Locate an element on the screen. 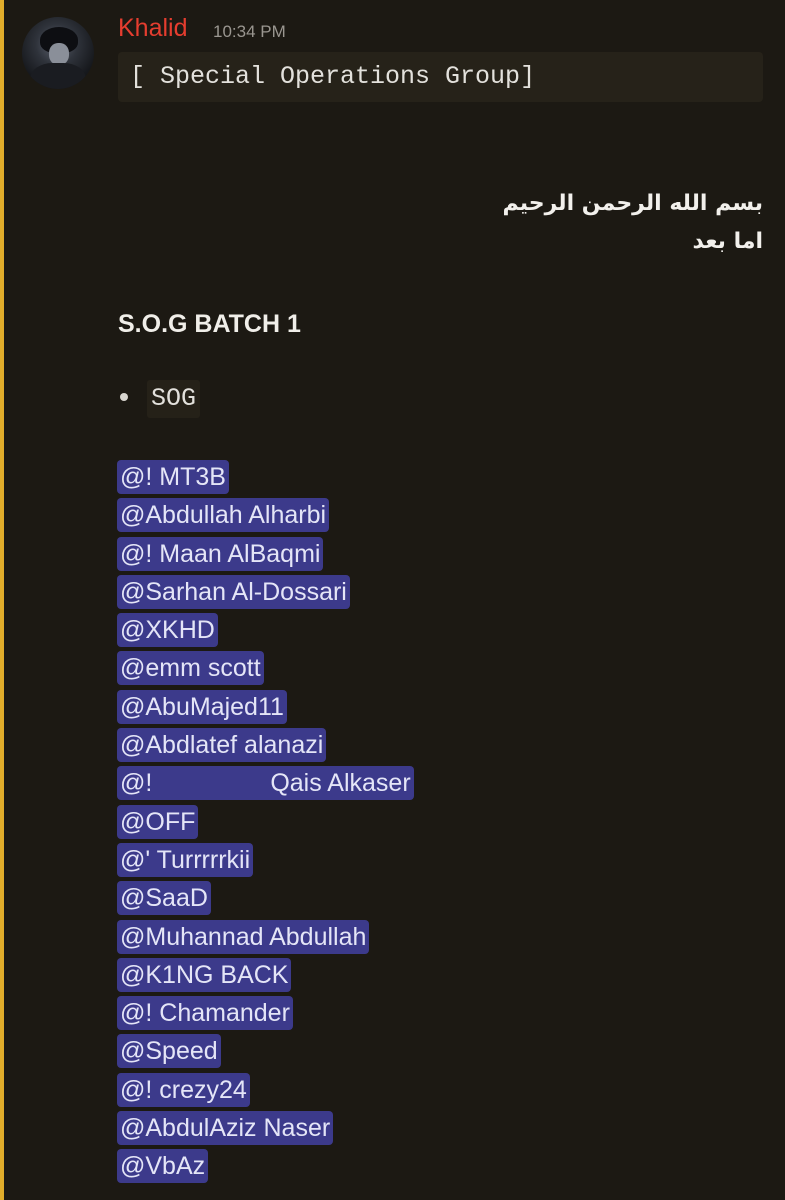 Image resolution: width=785 pixels, height=1200 pixels. list-item: @AbuMajed11 is located at coordinates (265, 708).